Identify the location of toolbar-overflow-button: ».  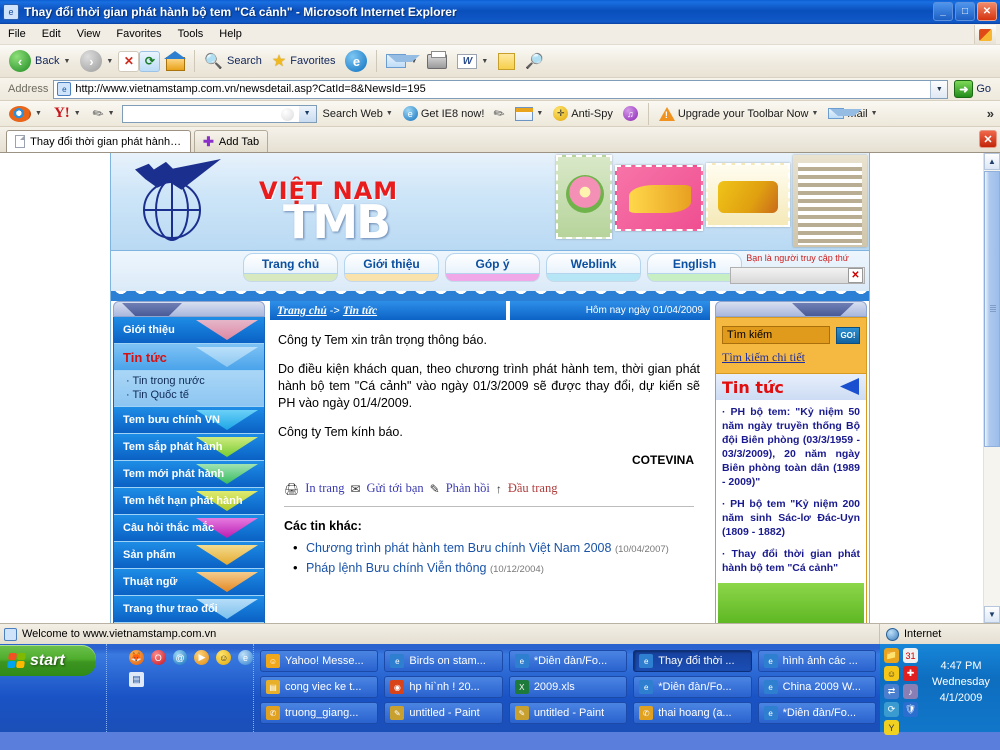
(990, 113).